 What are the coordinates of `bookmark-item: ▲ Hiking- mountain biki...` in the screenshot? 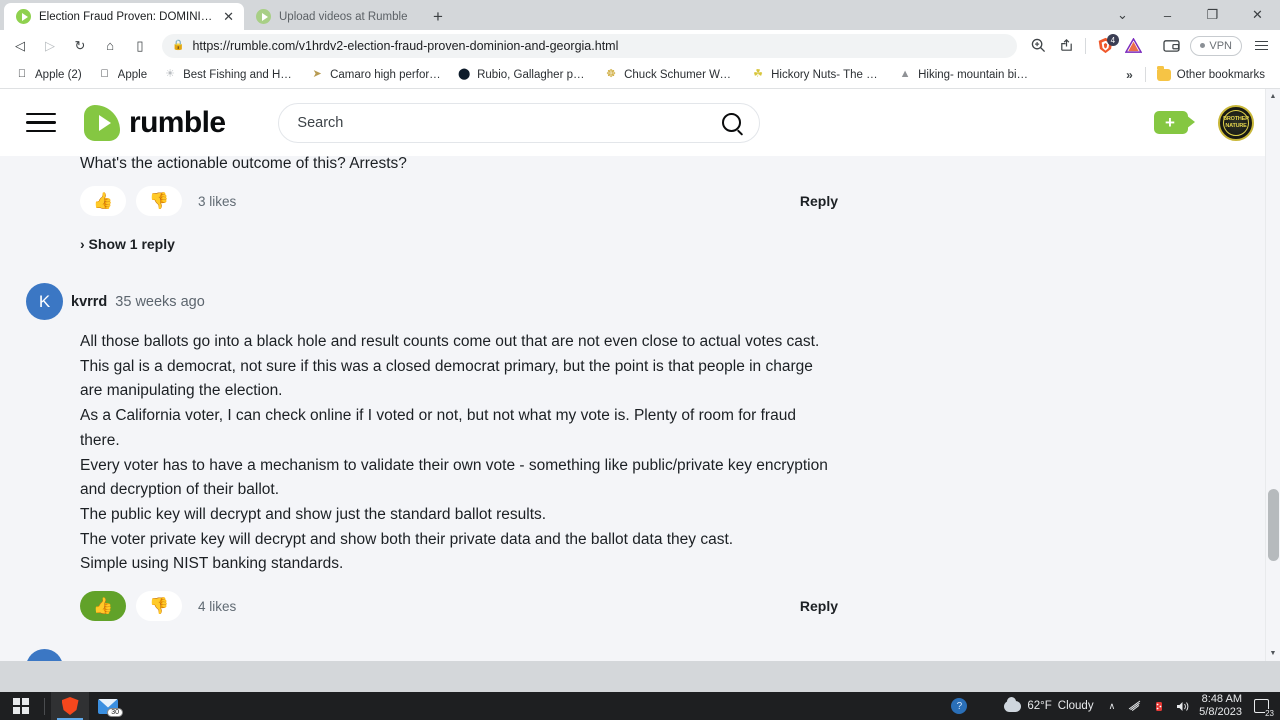 It's located at (963, 75).